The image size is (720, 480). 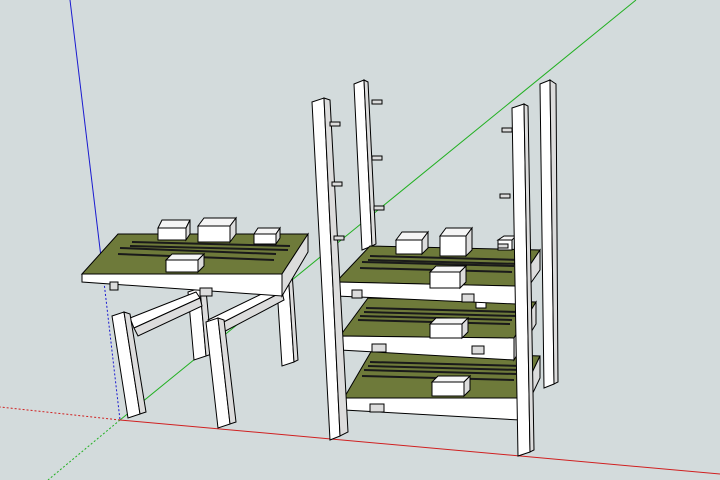 What do you see at coordinates (194, 322) in the screenshot?
I see `single-level-table` at bounding box center [194, 322].